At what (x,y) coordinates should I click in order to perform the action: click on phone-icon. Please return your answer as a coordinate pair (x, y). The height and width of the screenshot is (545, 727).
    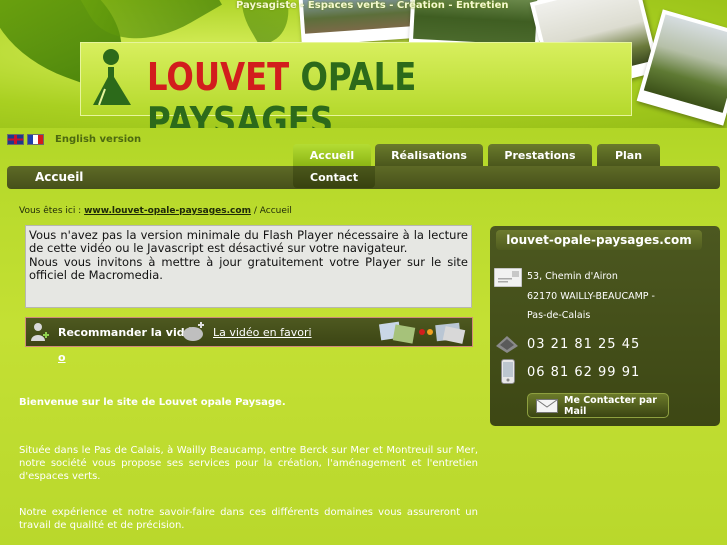
    Looking at the image, I should click on (507, 344).